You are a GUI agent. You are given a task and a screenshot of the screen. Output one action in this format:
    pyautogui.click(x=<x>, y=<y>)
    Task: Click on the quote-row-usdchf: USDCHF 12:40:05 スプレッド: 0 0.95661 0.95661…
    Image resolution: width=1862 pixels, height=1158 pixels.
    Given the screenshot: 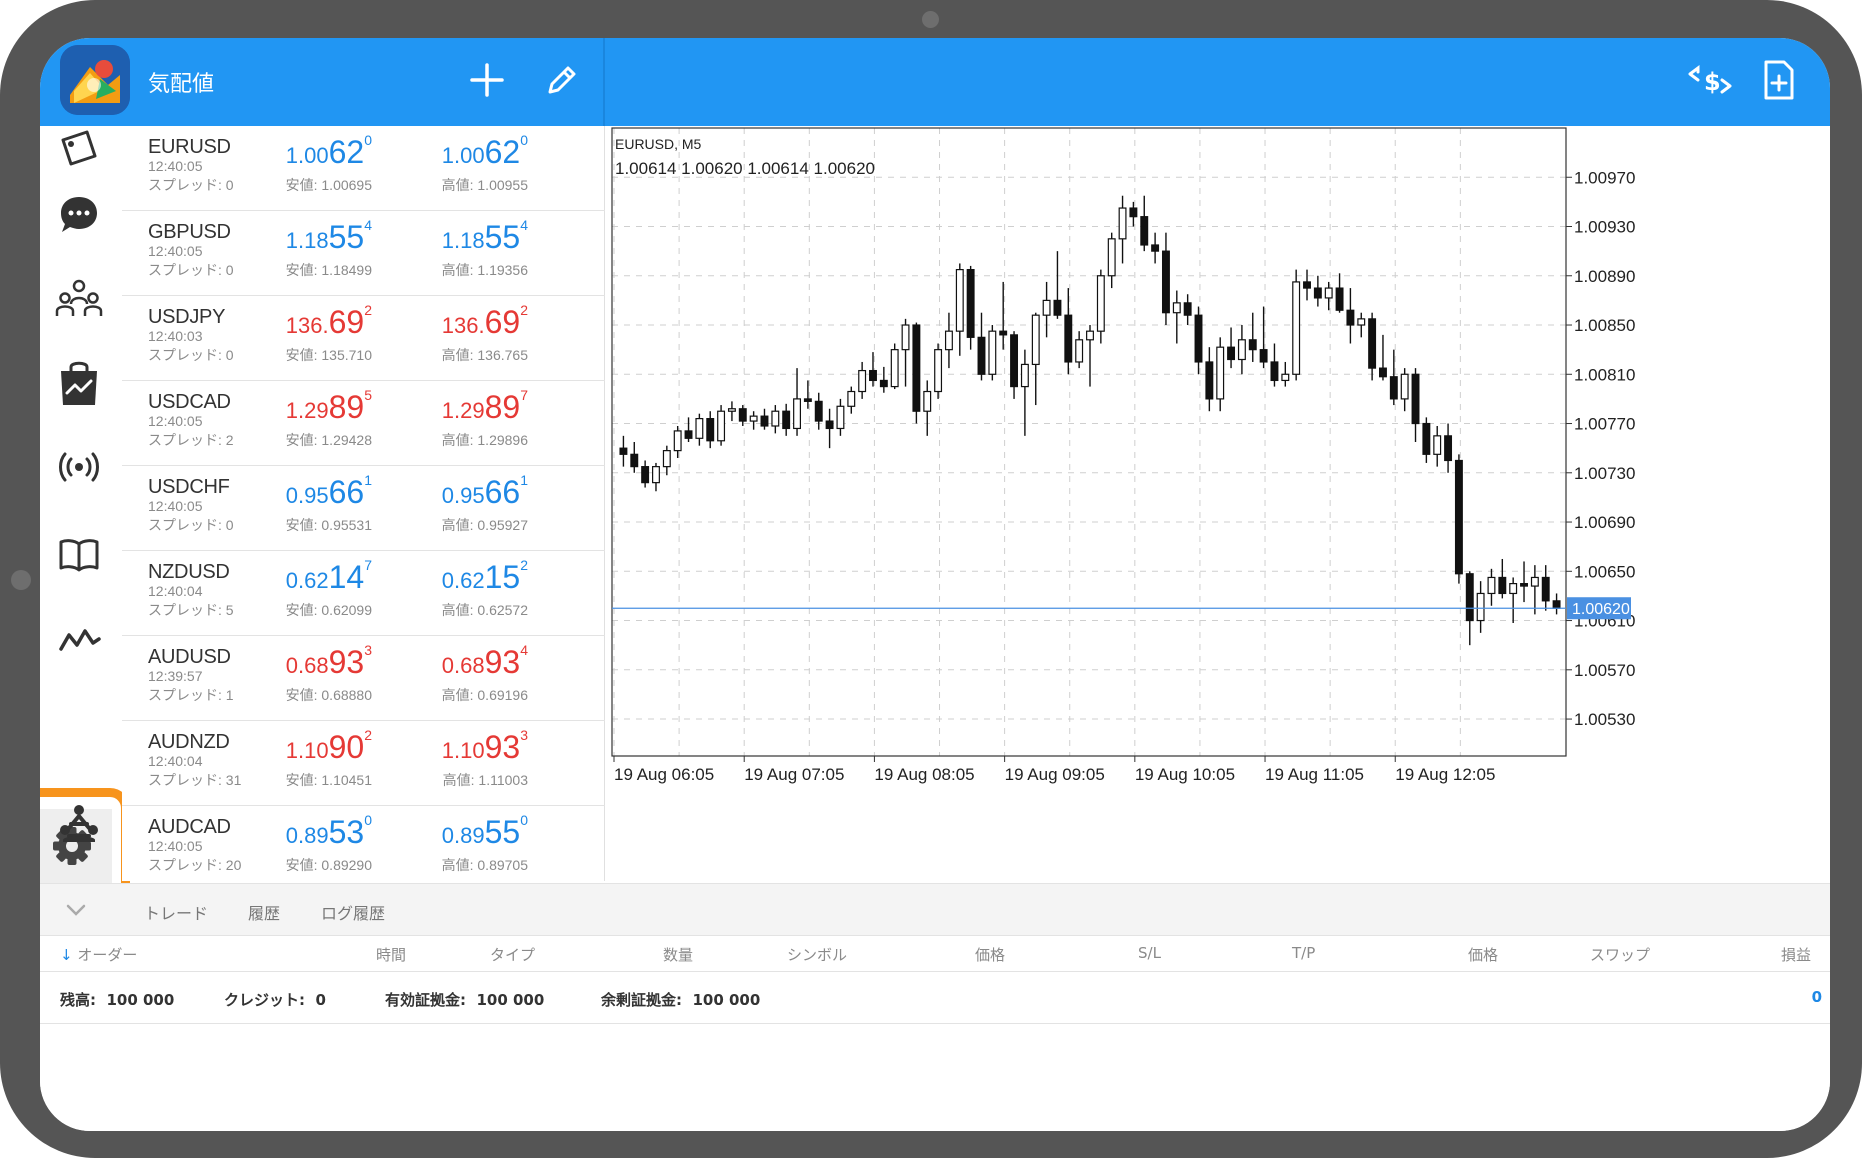 What is the action you would take?
    pyautogui.click(x=363, y=508)
    